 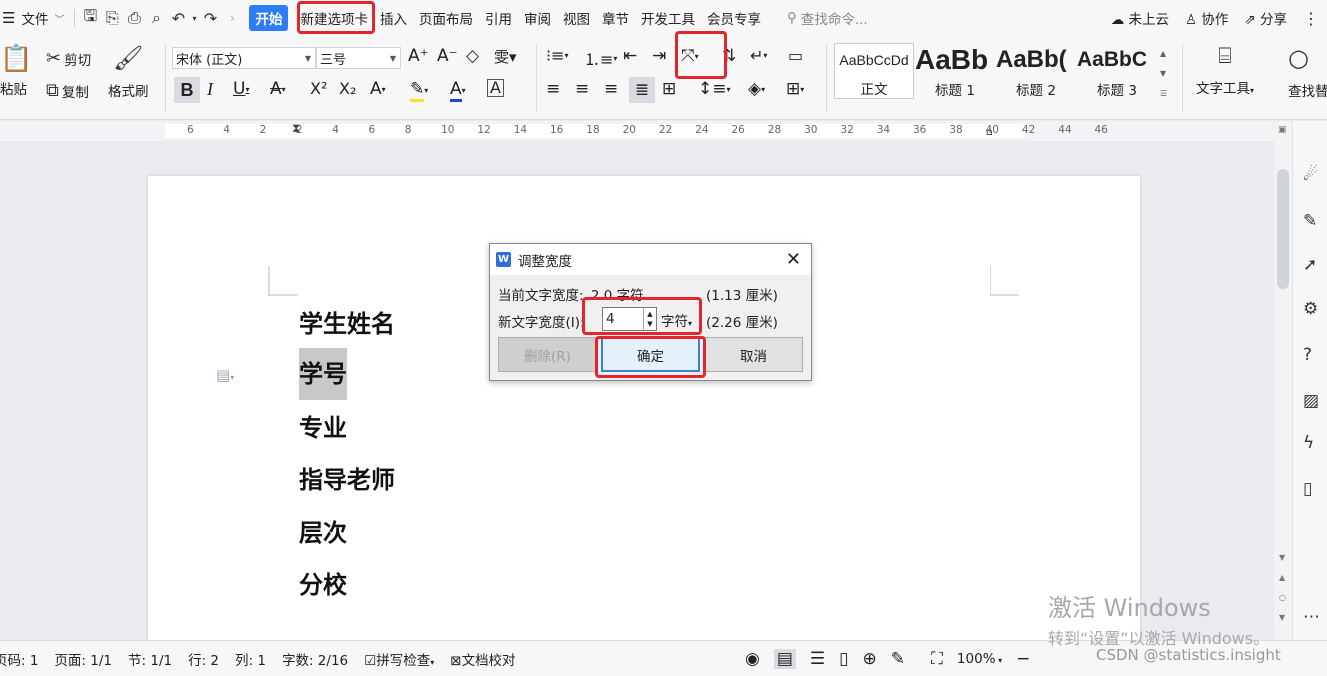 I want to click on eye-protect-icon: ◉, so click(x=752, y=659).